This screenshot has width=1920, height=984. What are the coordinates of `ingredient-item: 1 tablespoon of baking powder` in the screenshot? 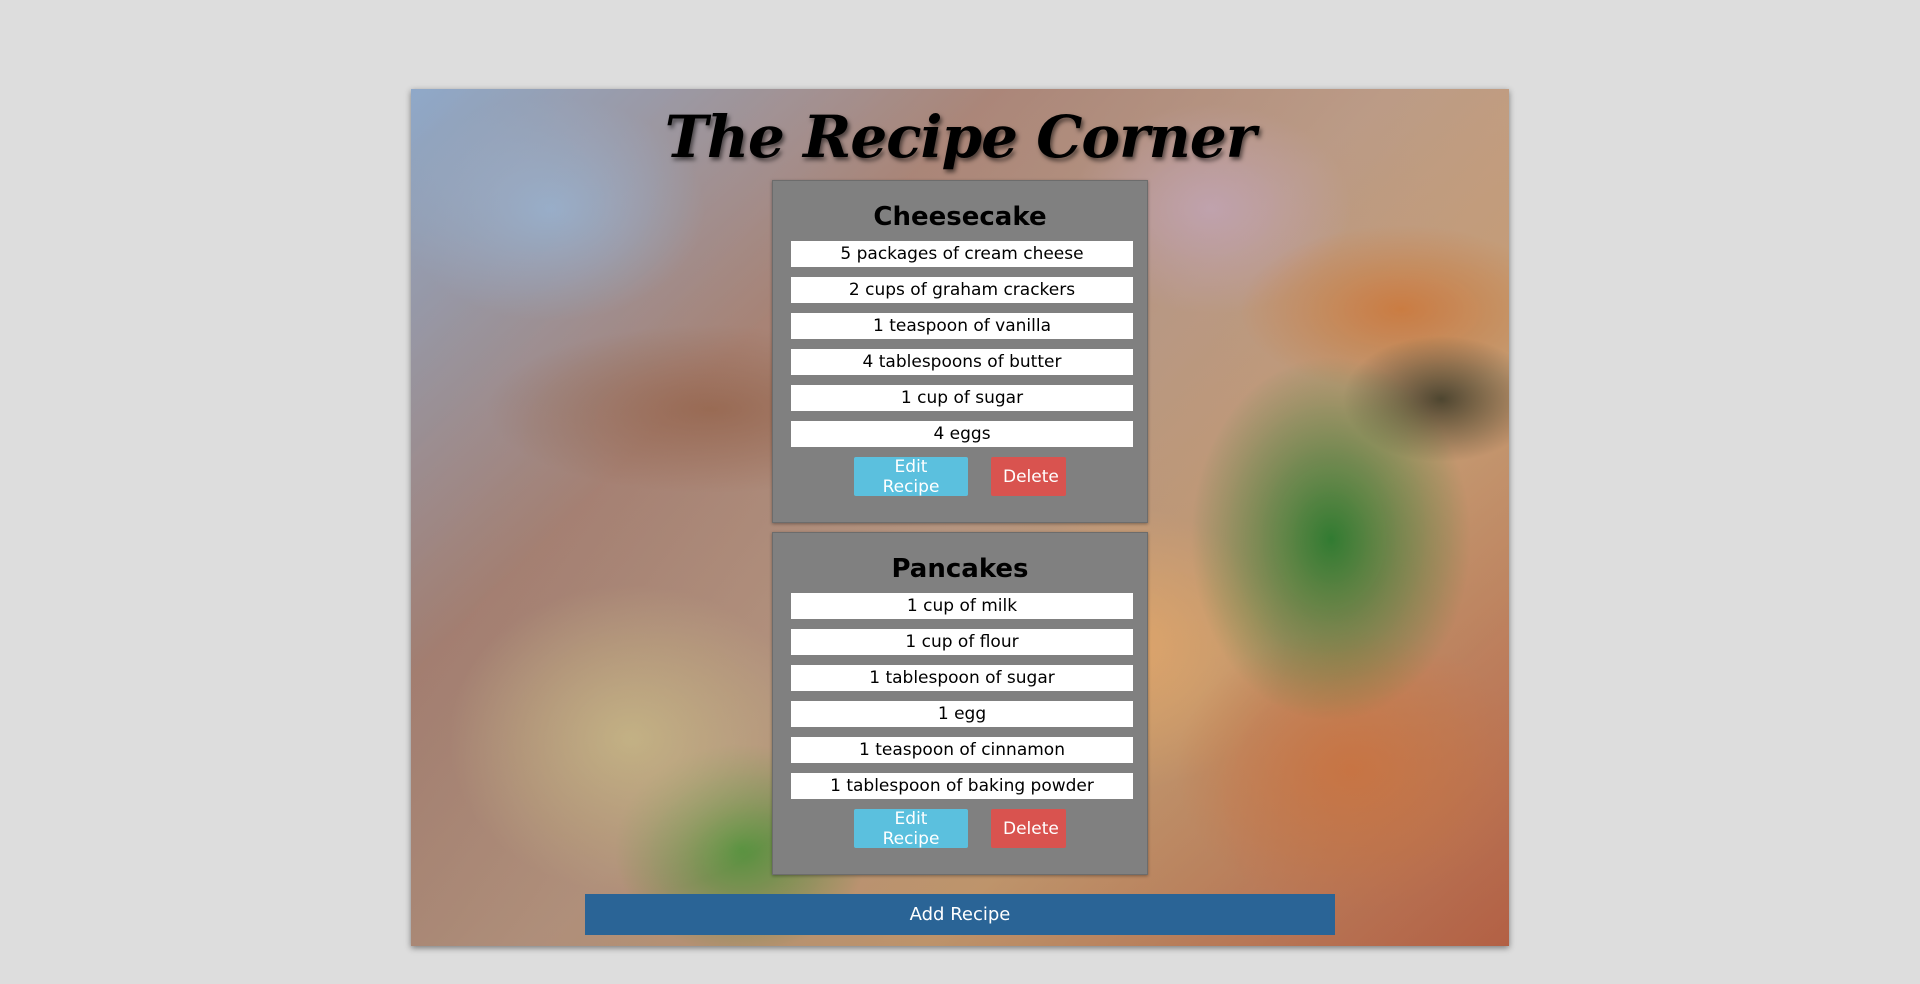 It's located at (962, 786).